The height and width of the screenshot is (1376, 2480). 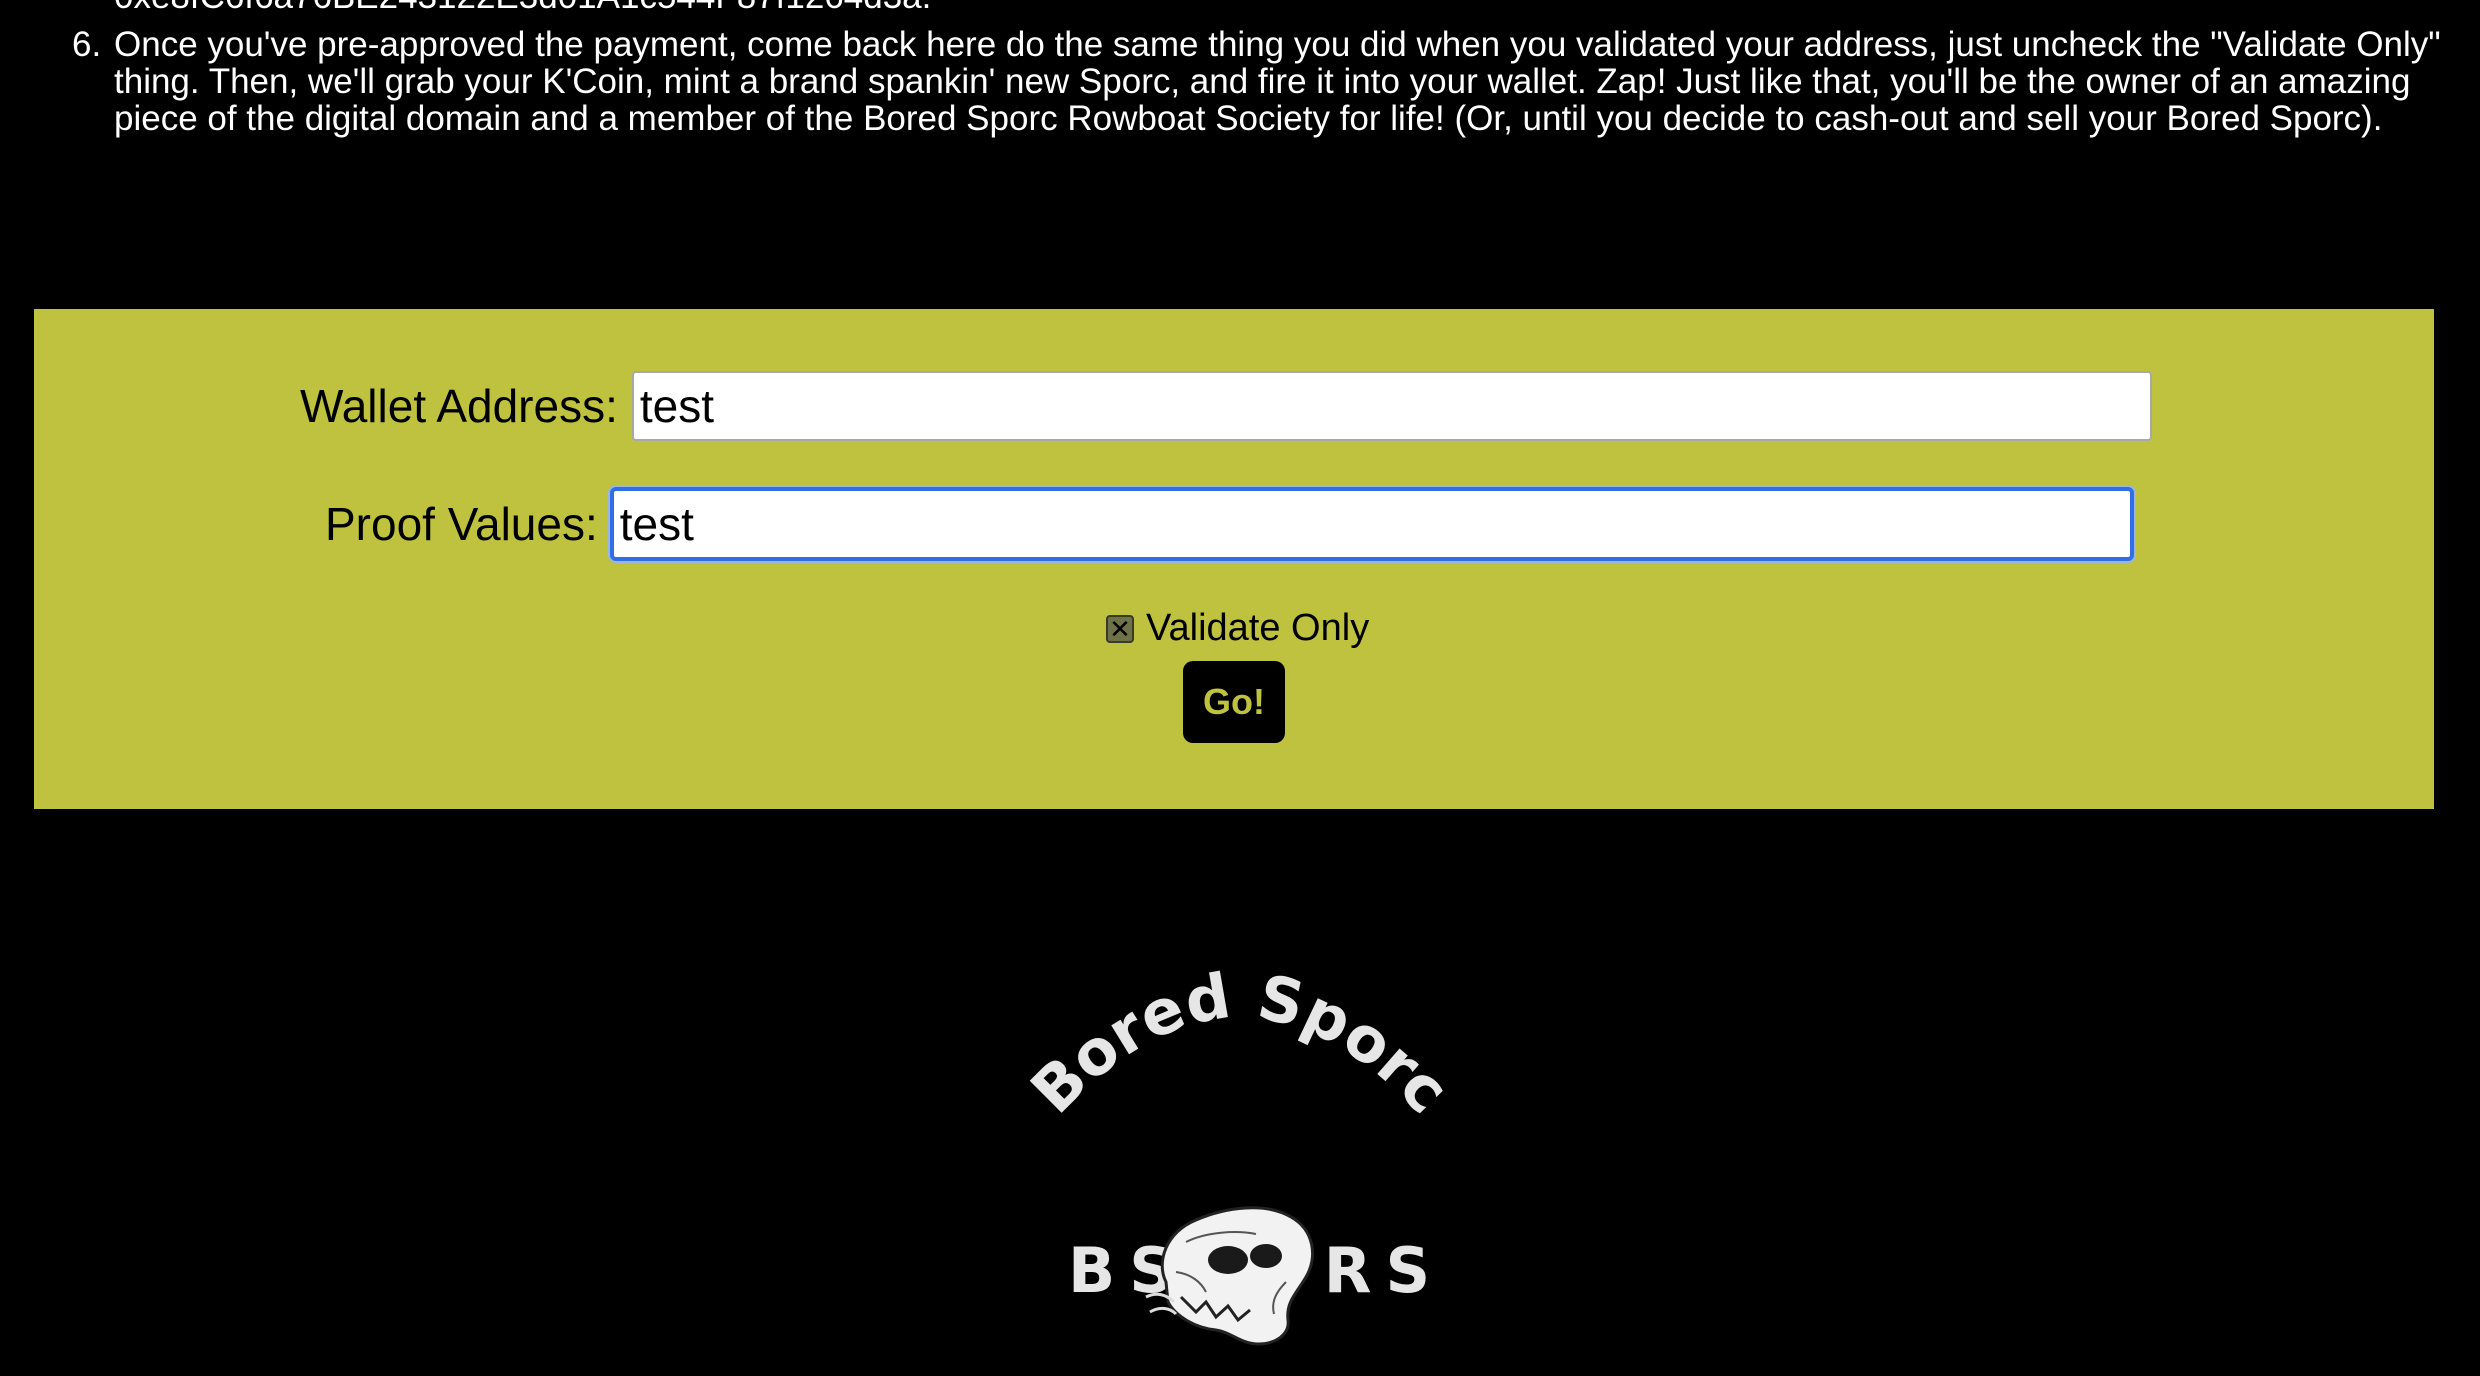 I want to click on checkbox-x-icon: ✕, so click(x=1120, y=628).